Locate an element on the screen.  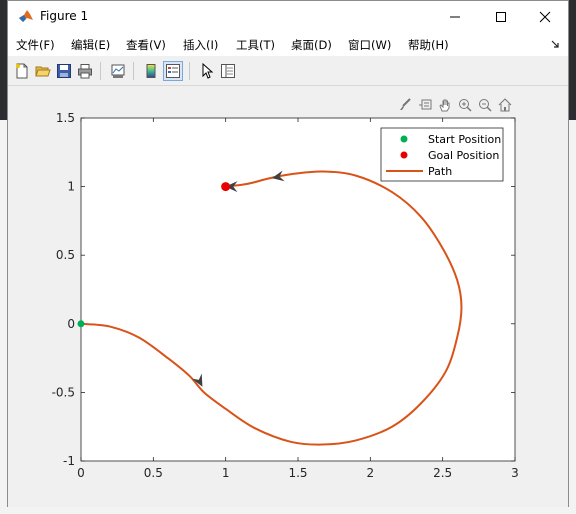
goal-position-marker is located at coordinates (226, 187).